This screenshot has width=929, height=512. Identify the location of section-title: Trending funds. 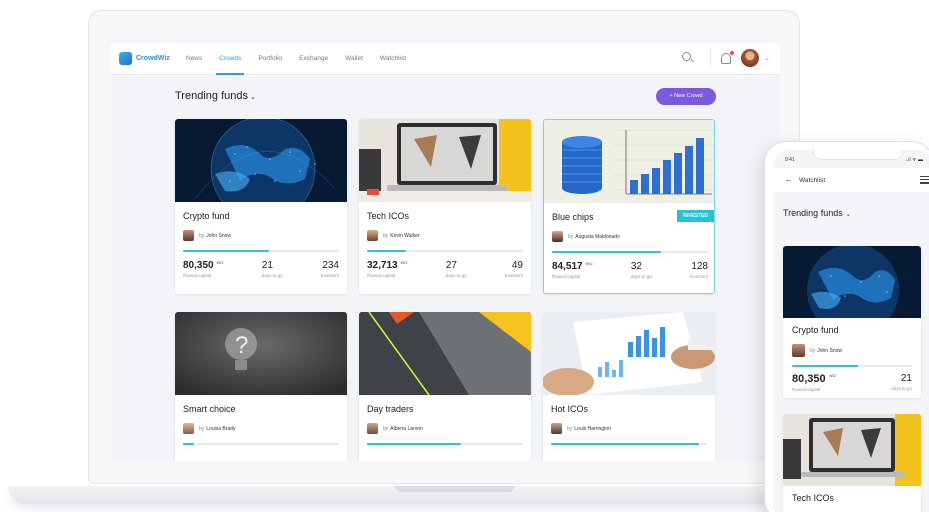
(211, 96).